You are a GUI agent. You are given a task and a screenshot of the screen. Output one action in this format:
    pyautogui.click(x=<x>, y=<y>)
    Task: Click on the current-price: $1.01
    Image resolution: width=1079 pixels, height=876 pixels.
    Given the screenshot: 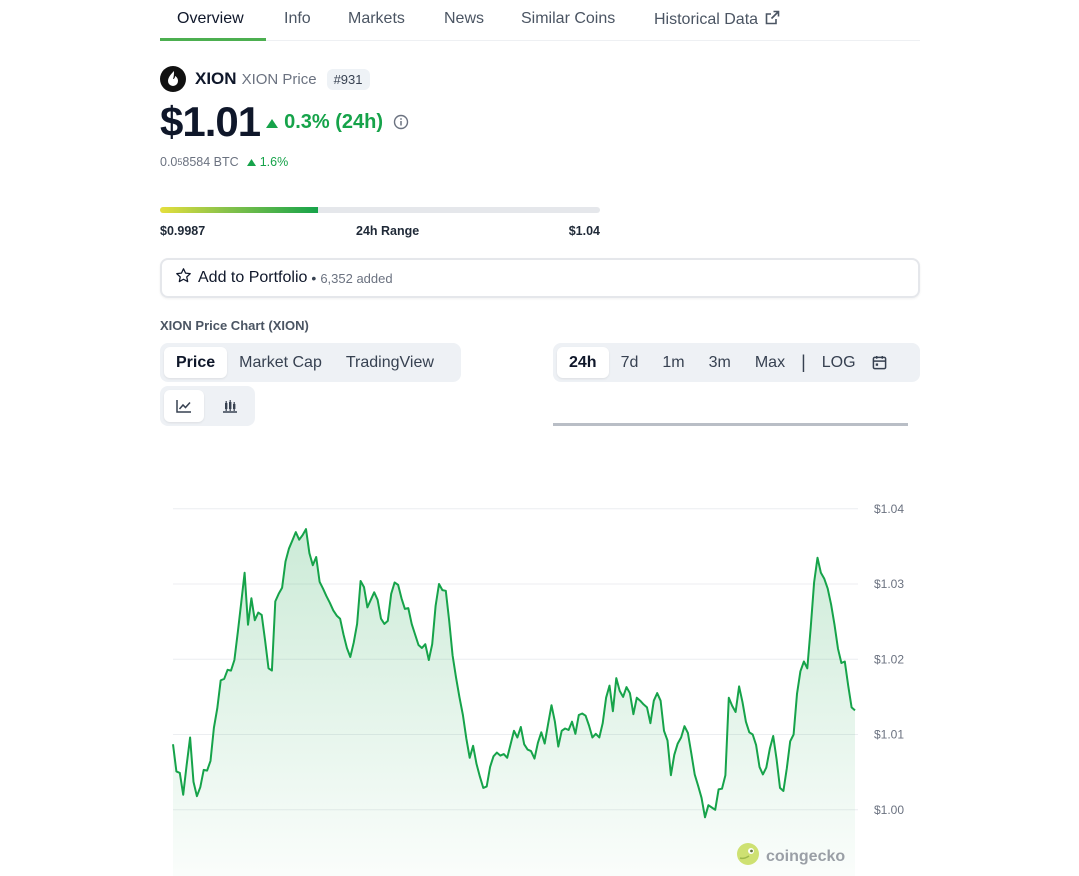 What is the action you would take?
    pyautogui.click(x=210, y=121)
    